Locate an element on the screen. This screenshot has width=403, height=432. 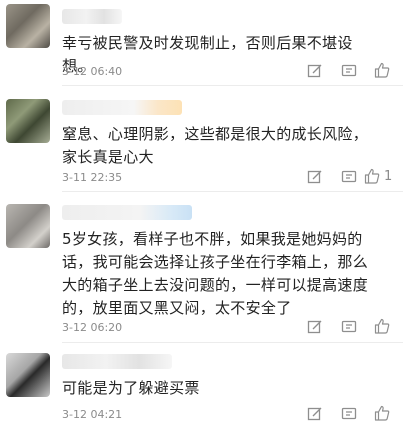
like-count: 1 is located at coordinates (388, 176).